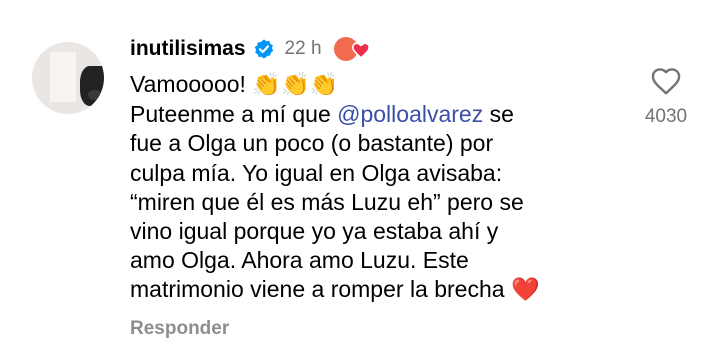 The height and width of the screenshot is (356, 720). I want to click on like-column: 4030, so click(666, 97).